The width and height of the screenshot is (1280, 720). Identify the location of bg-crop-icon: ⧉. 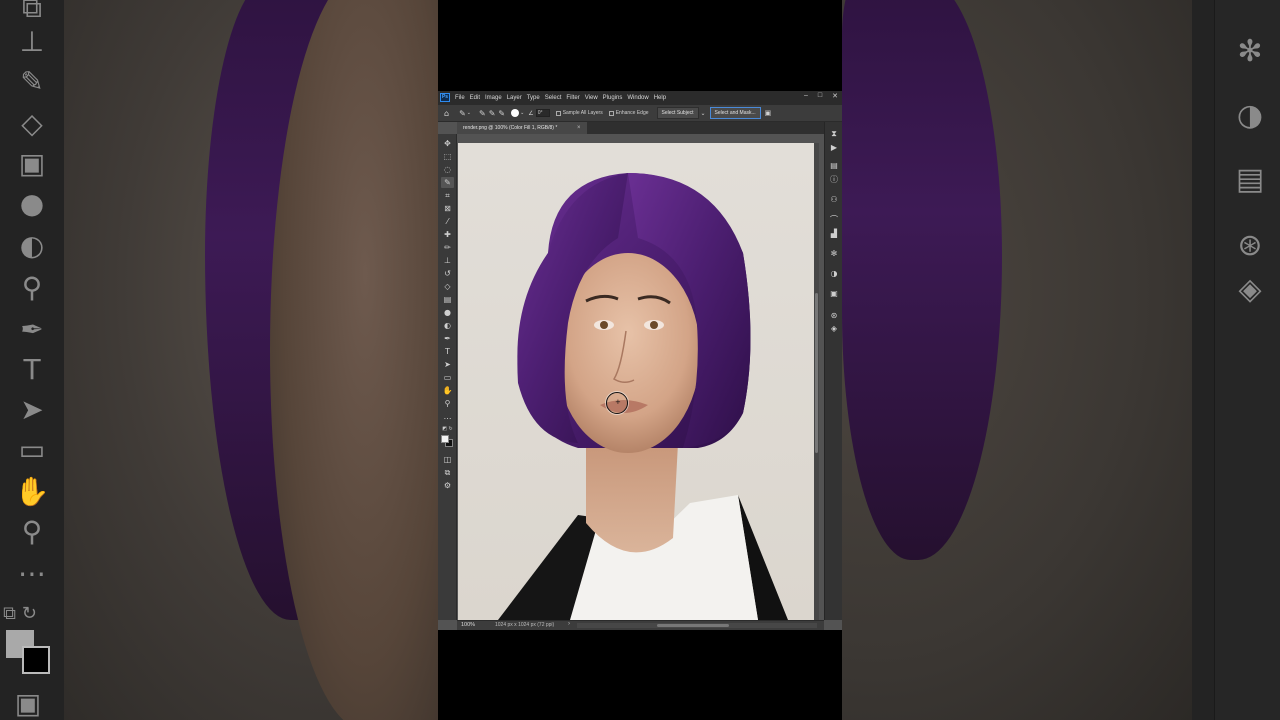
(32, 12).